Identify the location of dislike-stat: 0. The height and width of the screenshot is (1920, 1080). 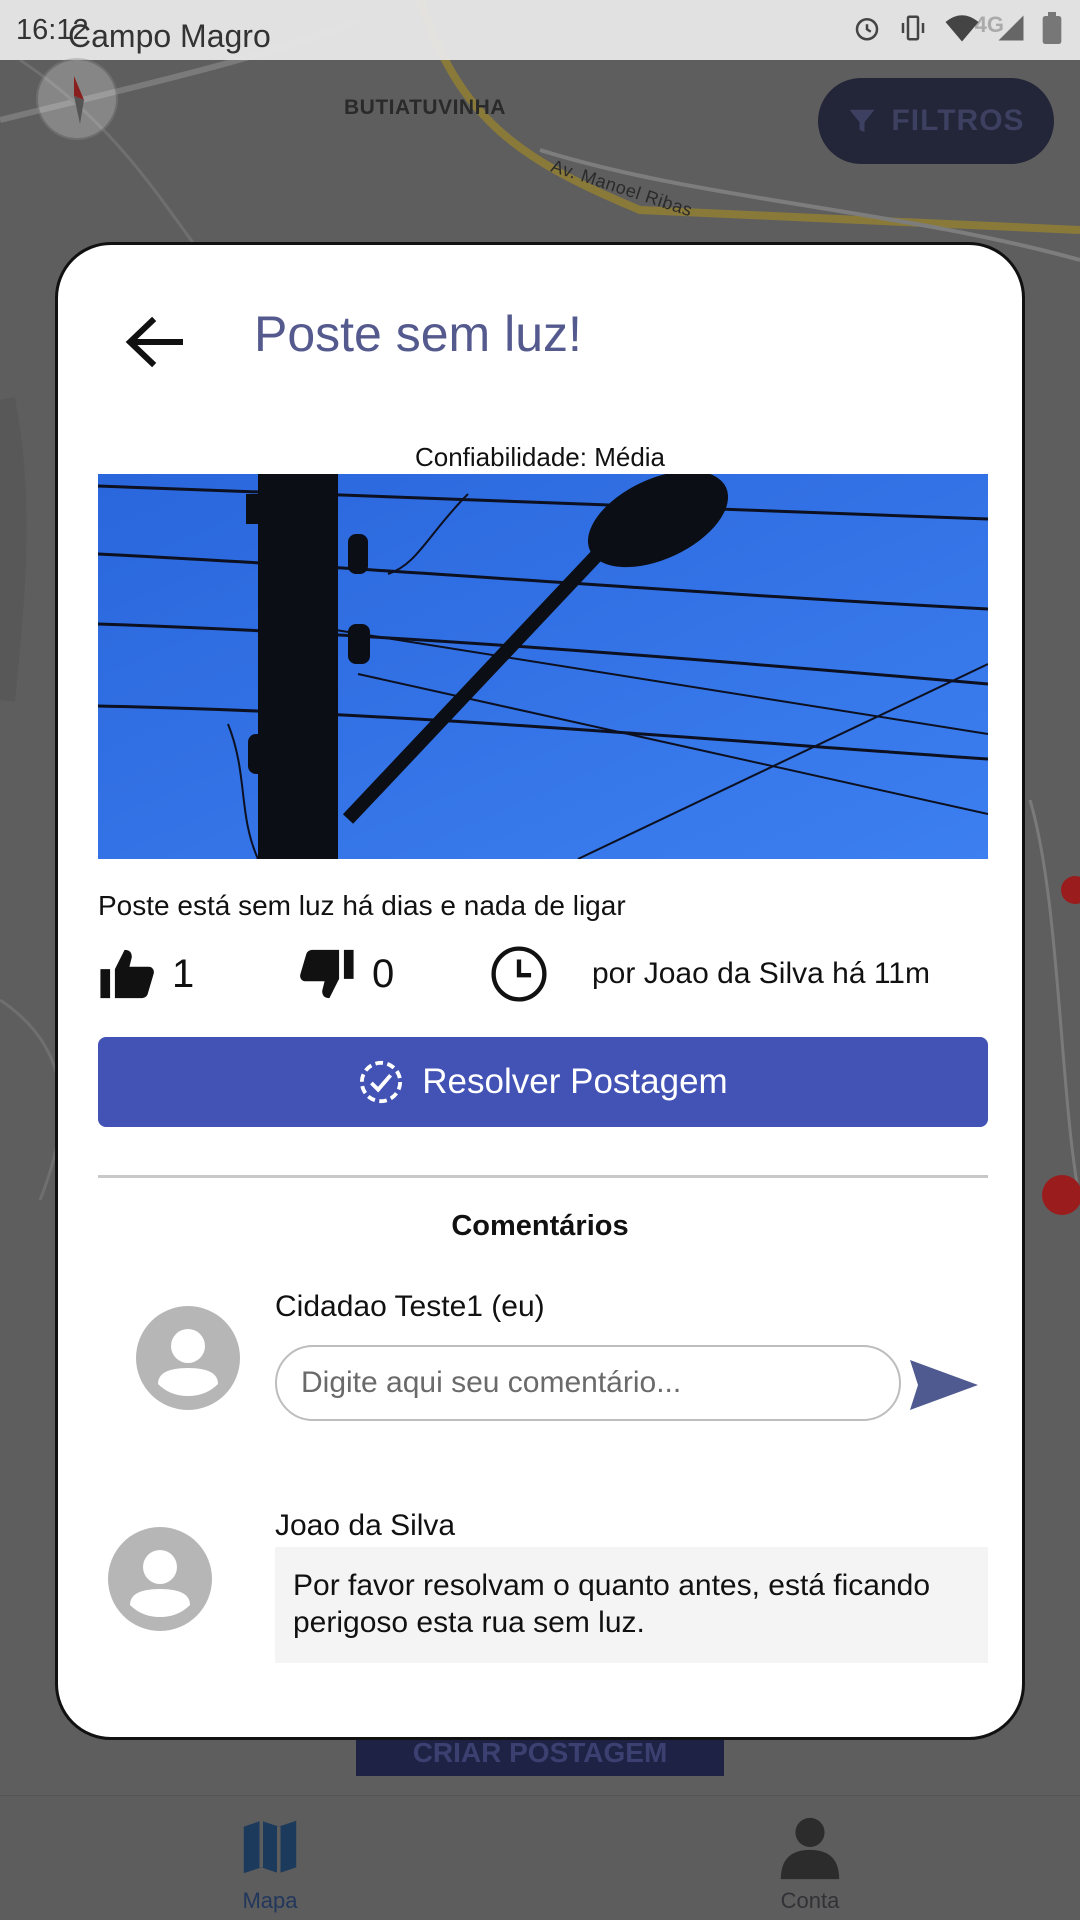
(346, 974).